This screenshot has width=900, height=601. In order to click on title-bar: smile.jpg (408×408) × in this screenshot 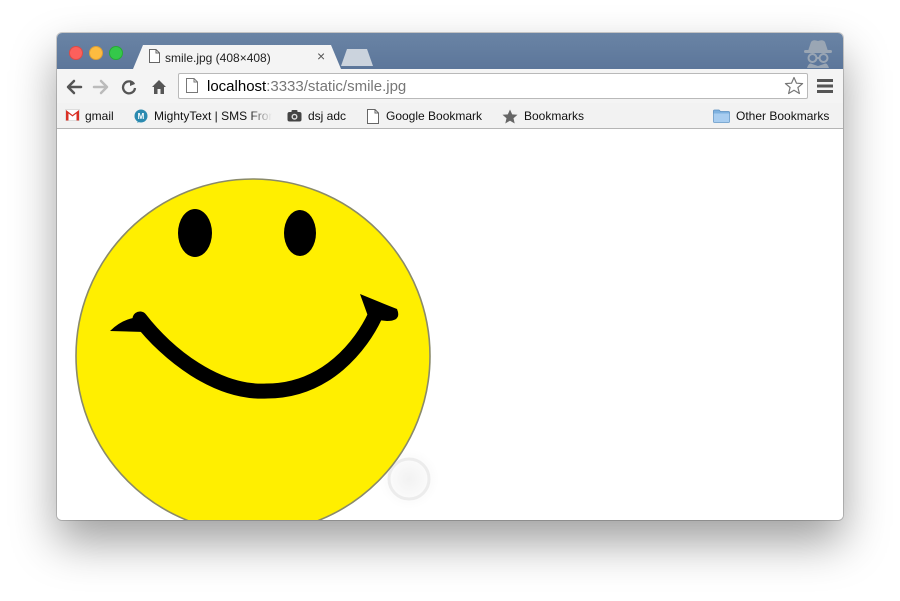, I will do `click(450, 51)`.